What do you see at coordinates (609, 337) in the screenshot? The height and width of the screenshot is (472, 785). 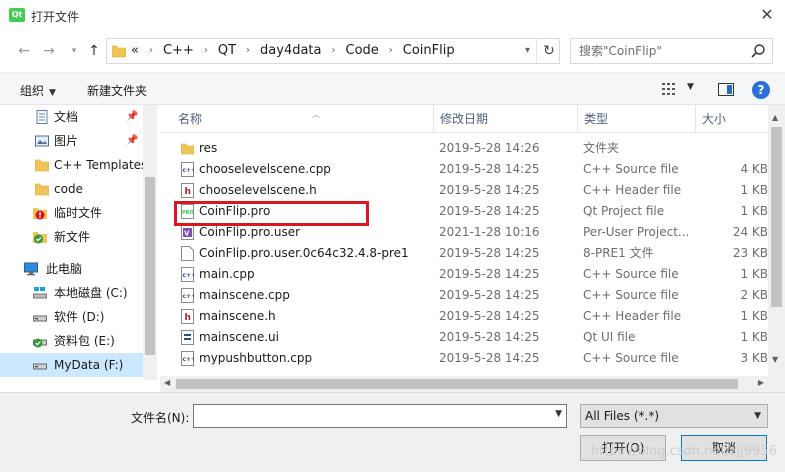 I see `file-type: Qt UI file` at bounding box center [609, 337].